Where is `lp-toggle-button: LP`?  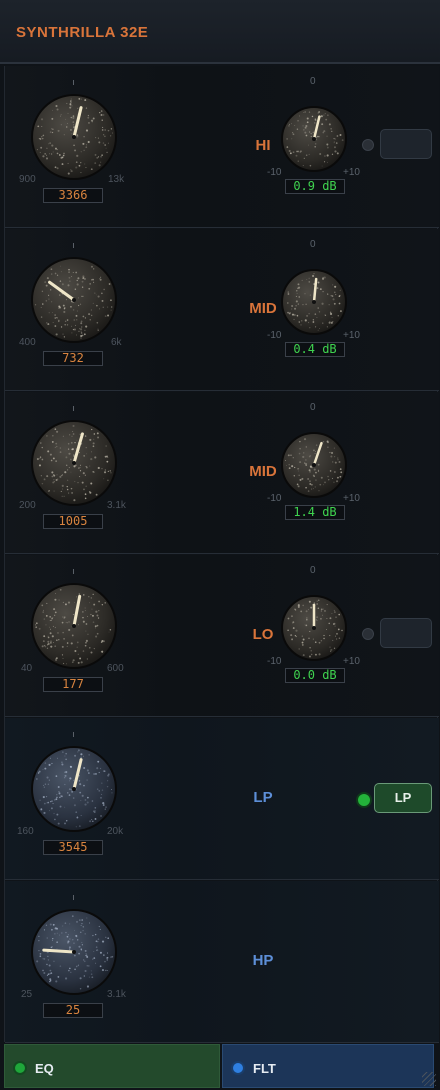
lp-toggle-button: LP is located at coordinates (403, 798).